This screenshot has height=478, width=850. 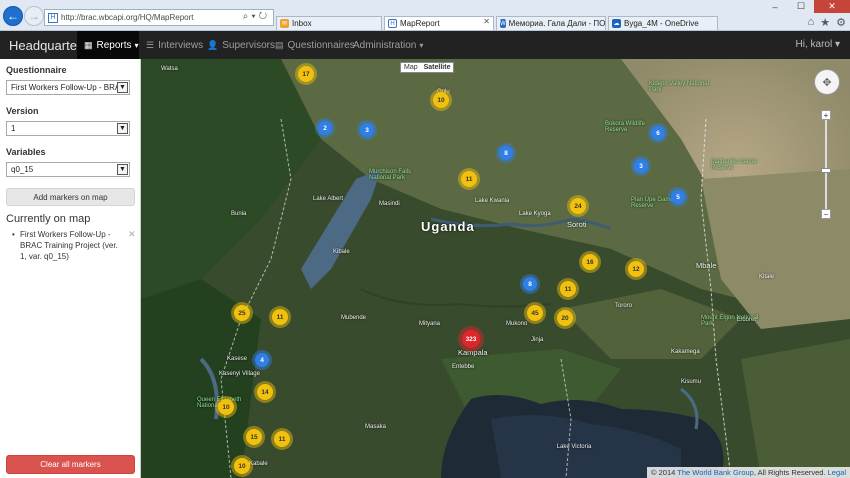 I want to click on zoom-slider-handle, so click(x=826, y=170).